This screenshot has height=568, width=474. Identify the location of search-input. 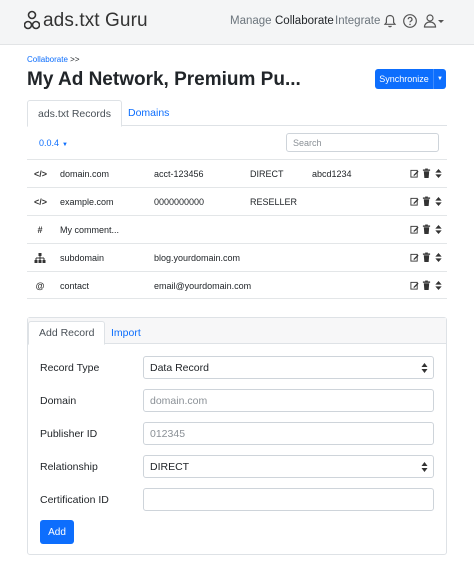
(362, 142).